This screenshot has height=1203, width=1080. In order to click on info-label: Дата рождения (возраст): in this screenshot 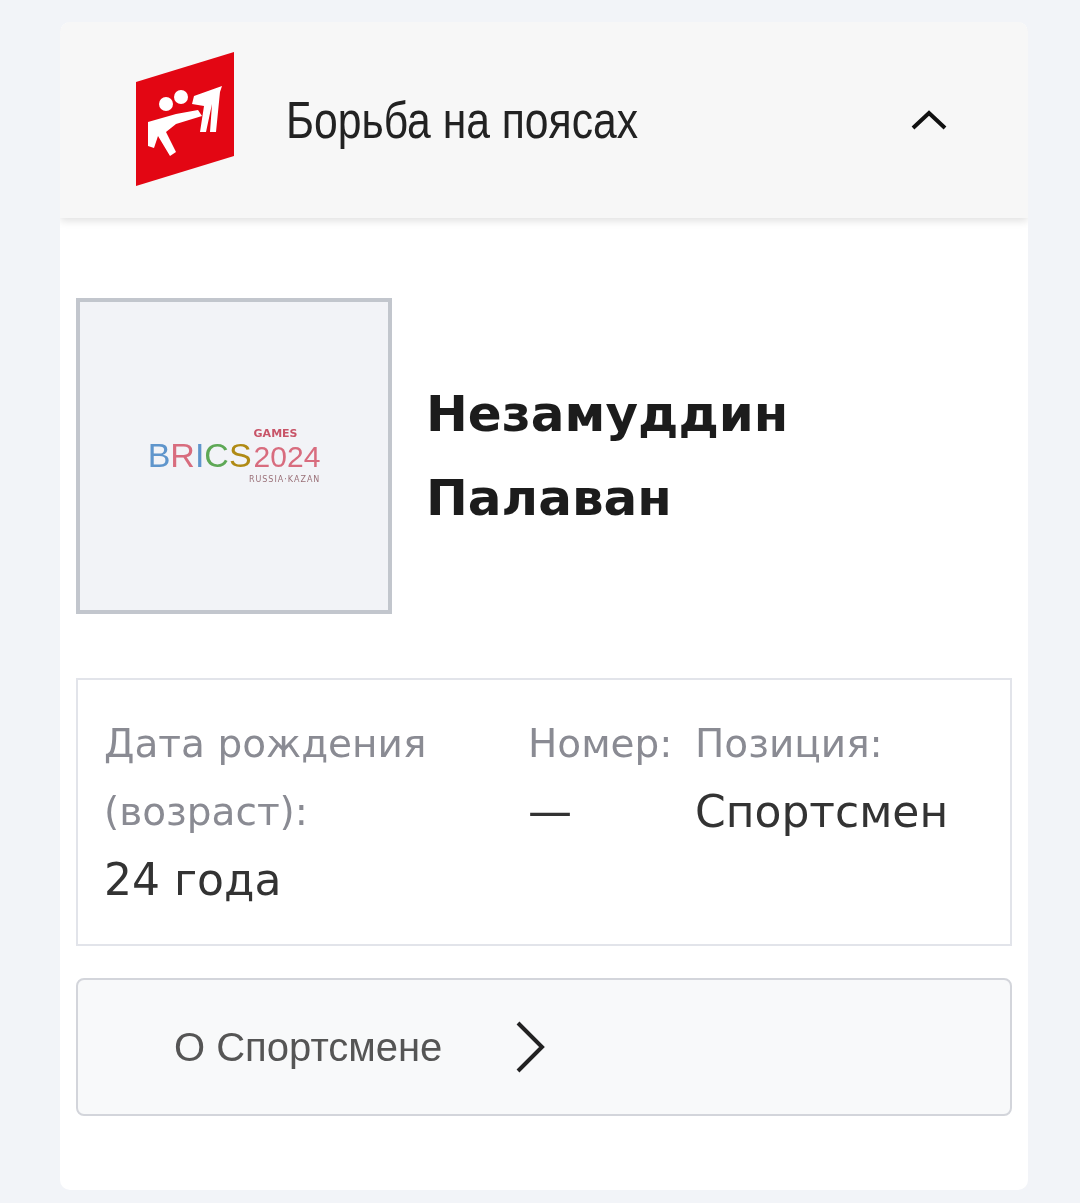, I will do `click(266, 778)`.